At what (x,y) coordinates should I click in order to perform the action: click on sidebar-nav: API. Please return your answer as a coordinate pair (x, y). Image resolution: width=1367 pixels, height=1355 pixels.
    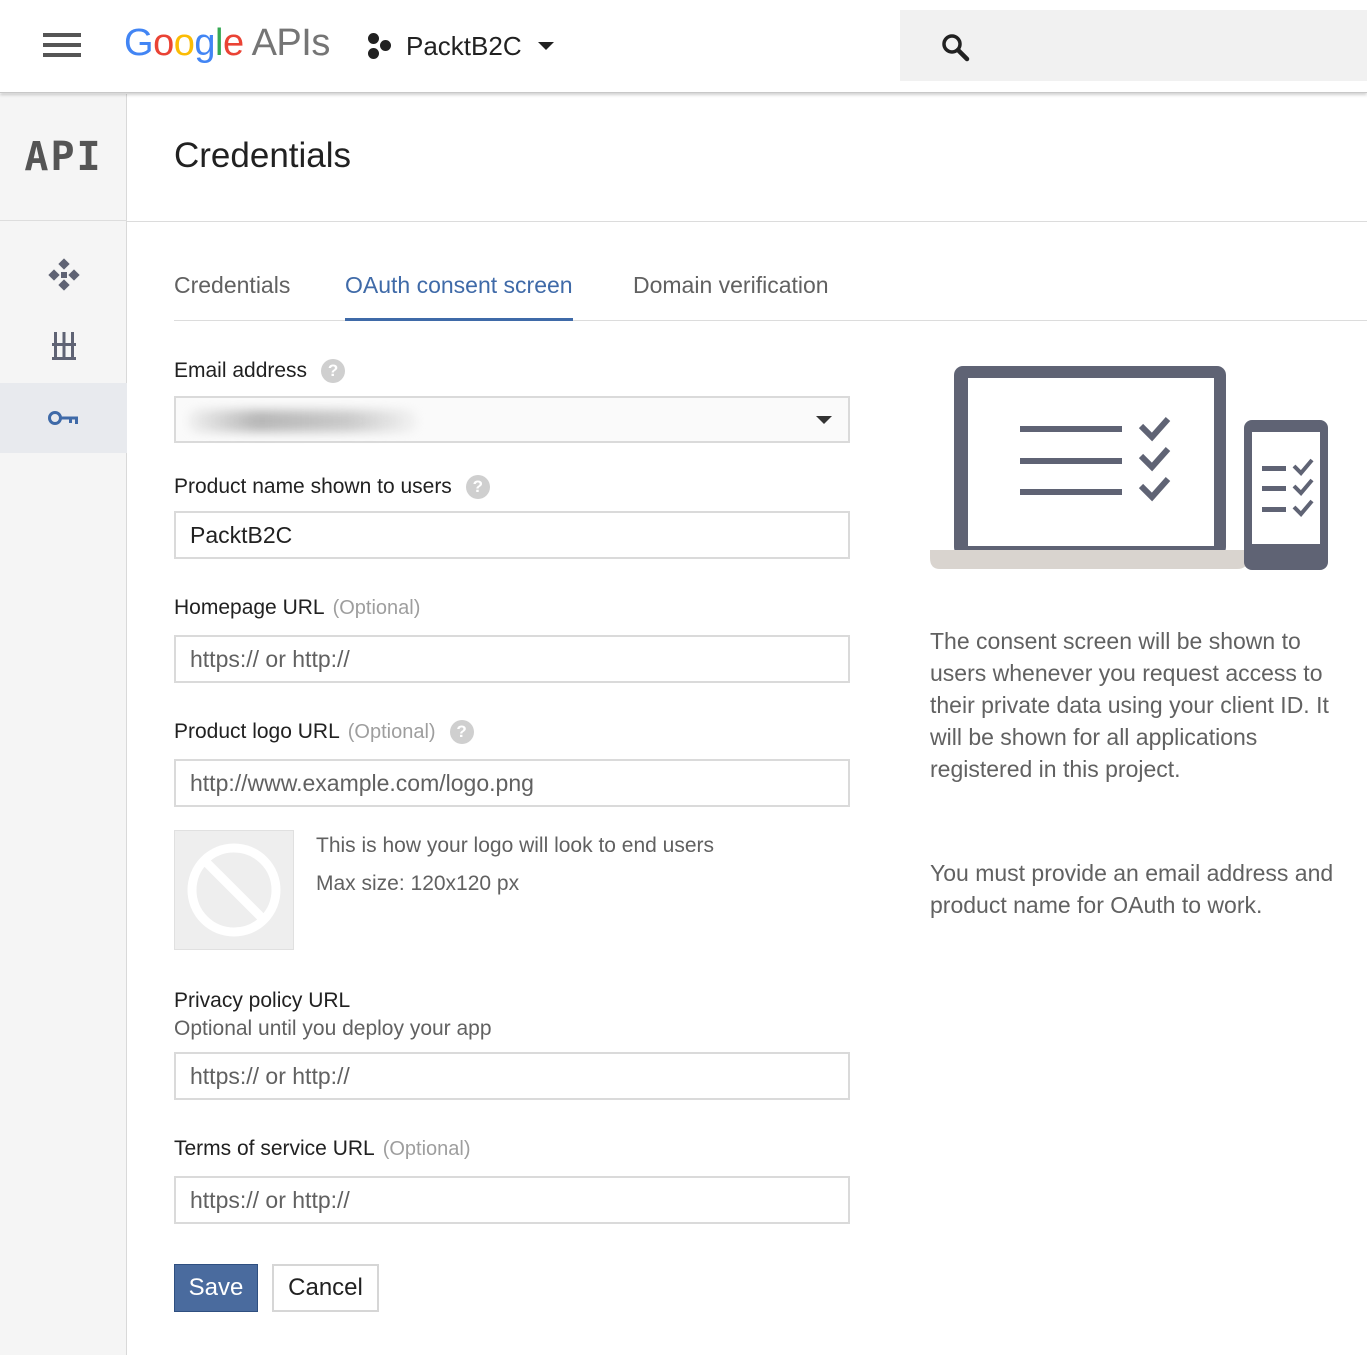
    Looking at the image, I should click on (63, 724).